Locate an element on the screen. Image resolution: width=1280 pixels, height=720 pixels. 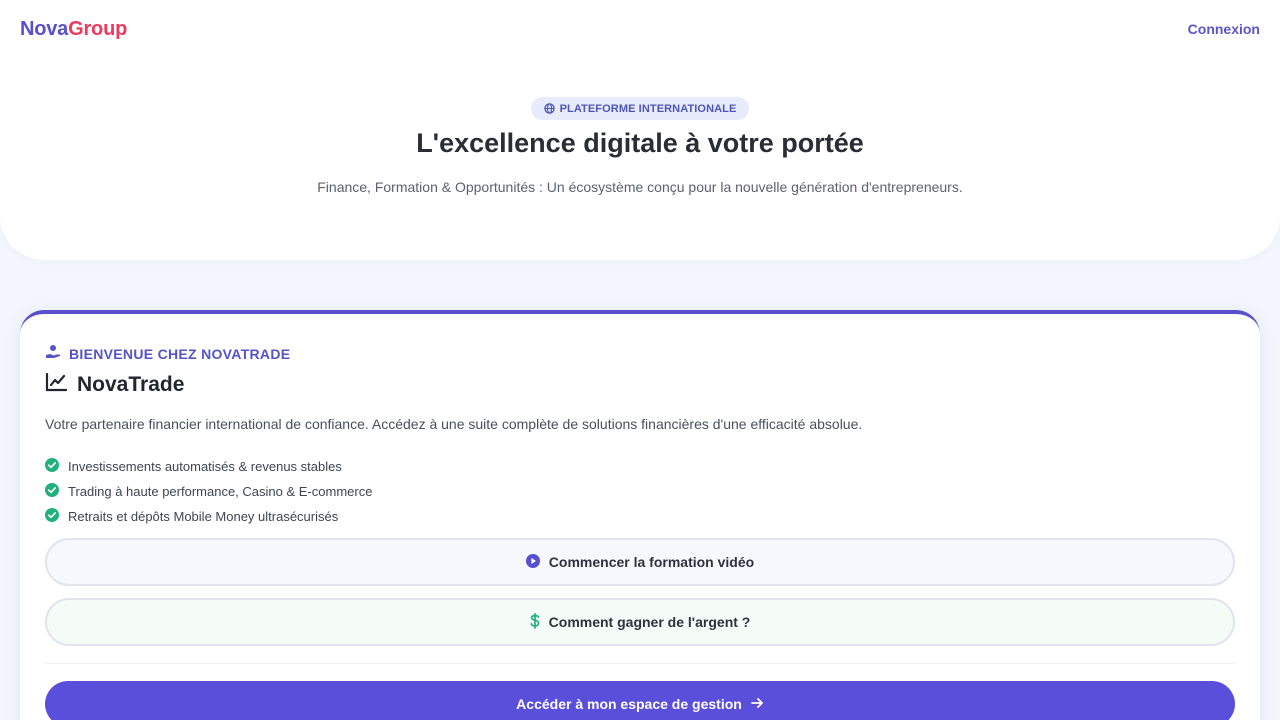
brand-logo: NovaGroup is located at coordinates (73, 29).